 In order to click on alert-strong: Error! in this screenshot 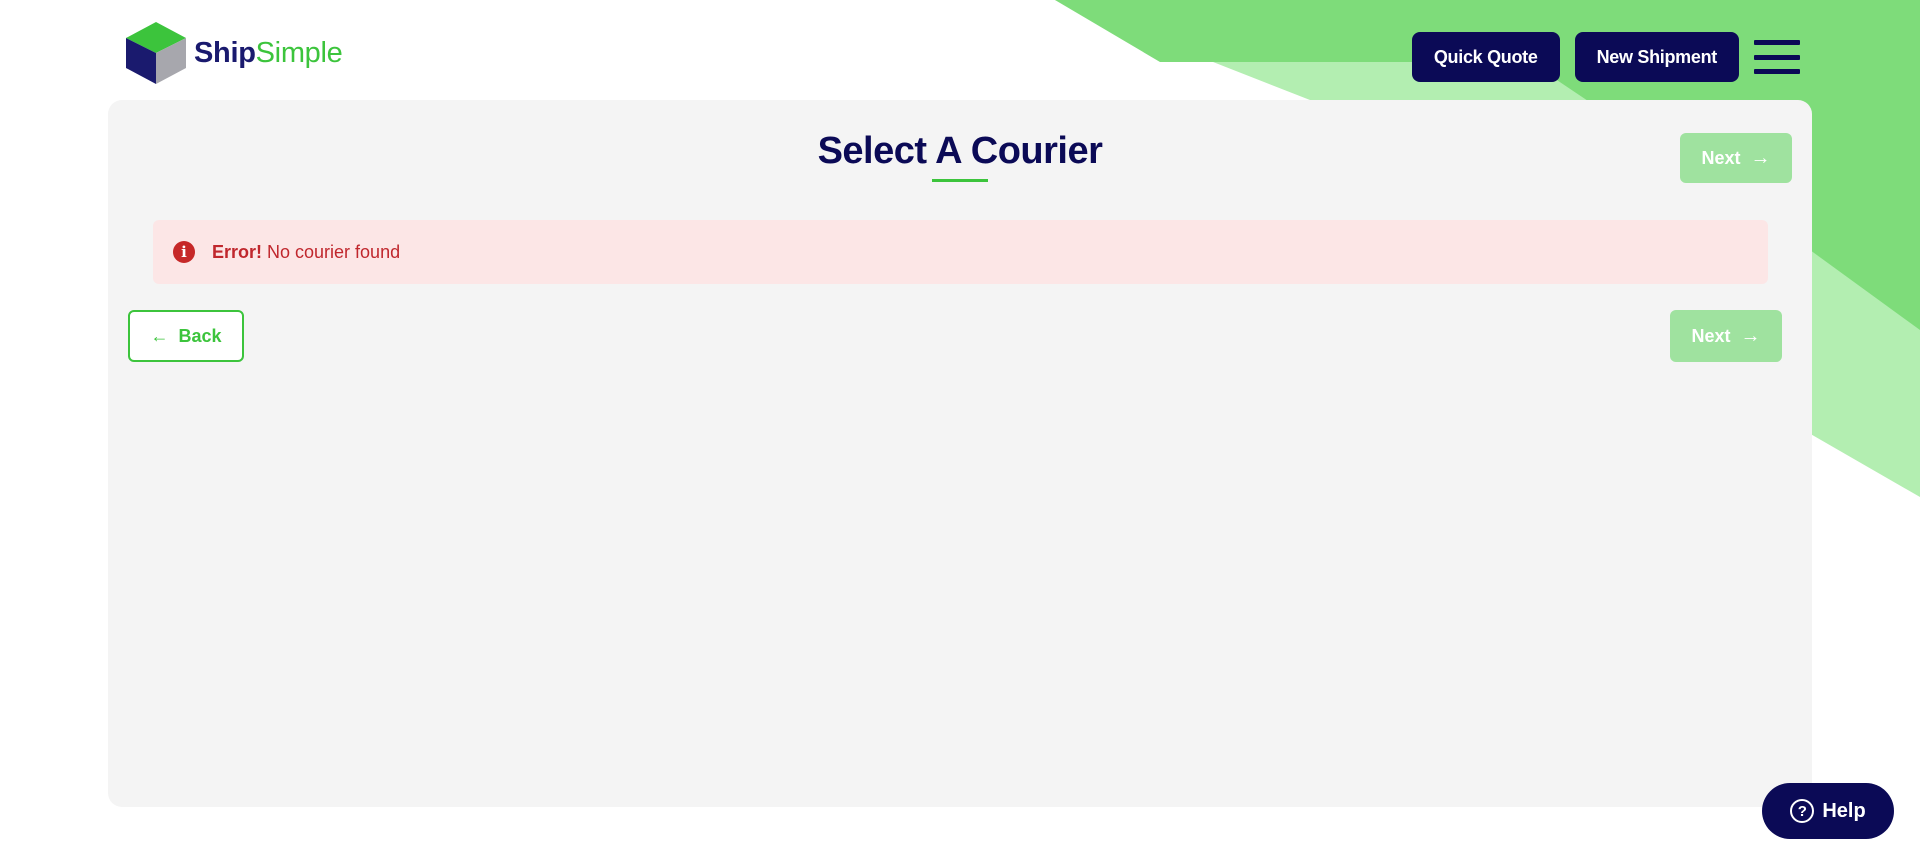, I will do `click(237, 251)`.